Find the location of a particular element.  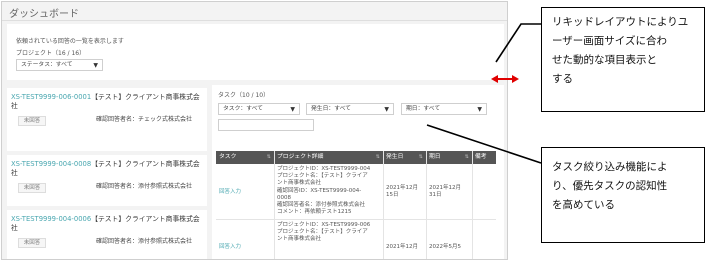

task-type-filter-value: タスク：すべて is located at coordinates (243, 109).